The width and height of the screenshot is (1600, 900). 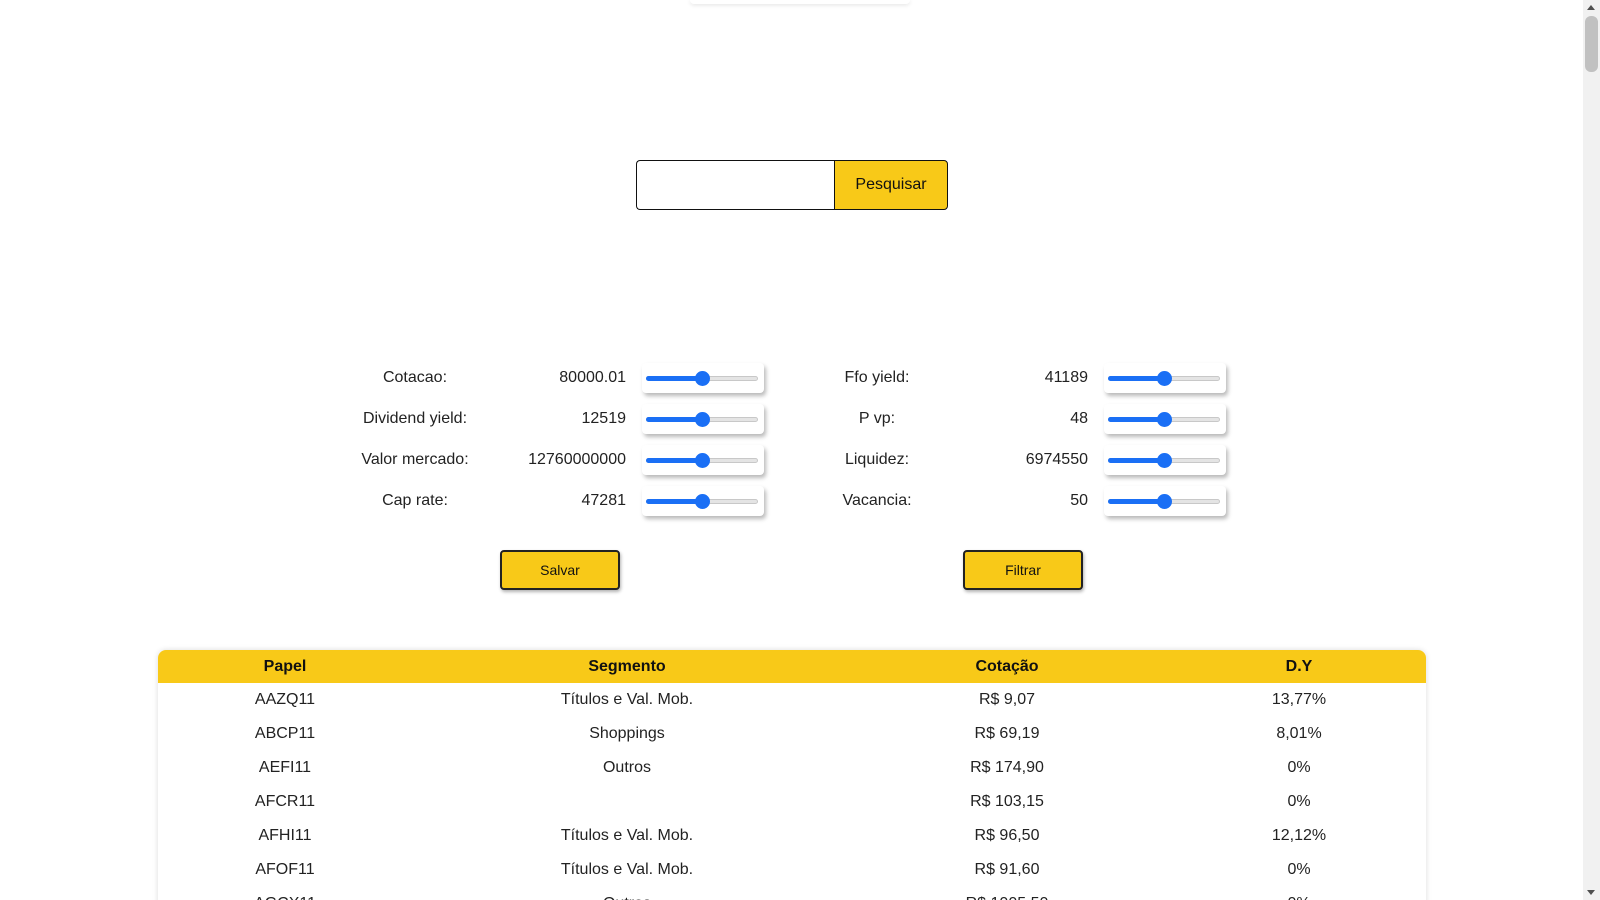 I want to click on table-row: ABCP11 Shoppings R$ 69,19 8,01%, so click(x=792, y=734).